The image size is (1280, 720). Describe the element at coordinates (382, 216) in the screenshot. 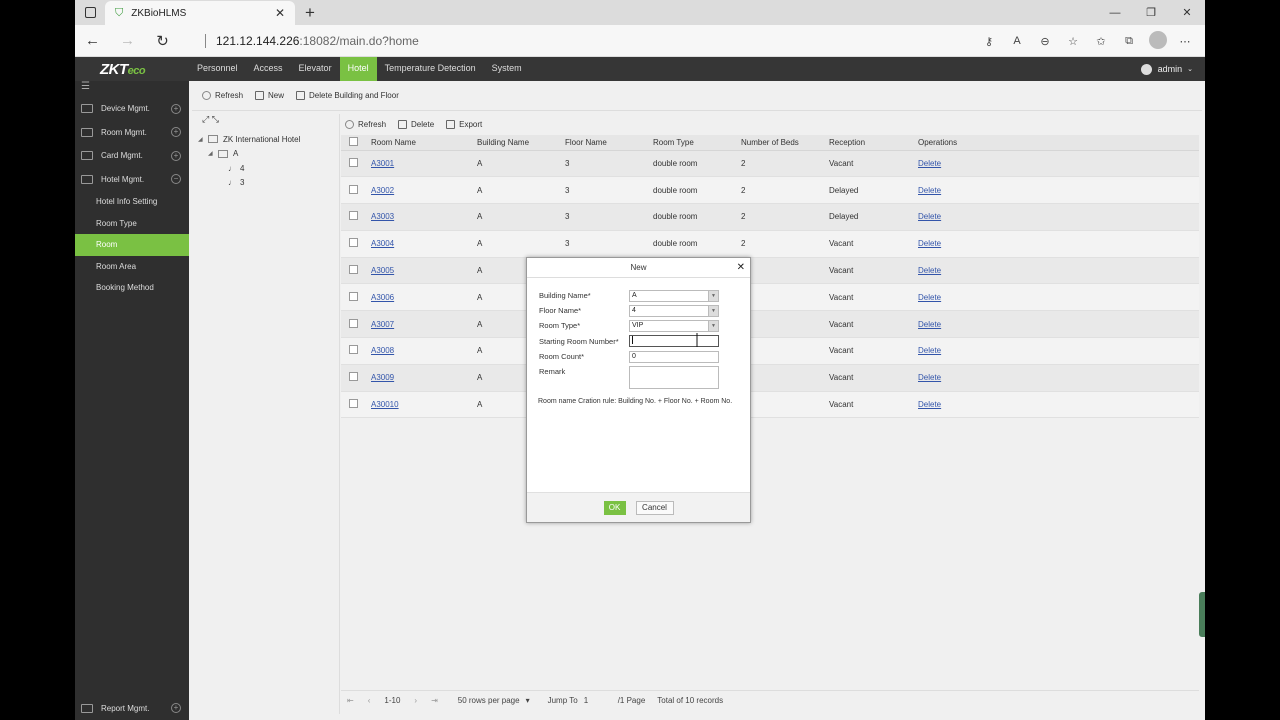

I see `room-name-link-text: A3003` at that location.